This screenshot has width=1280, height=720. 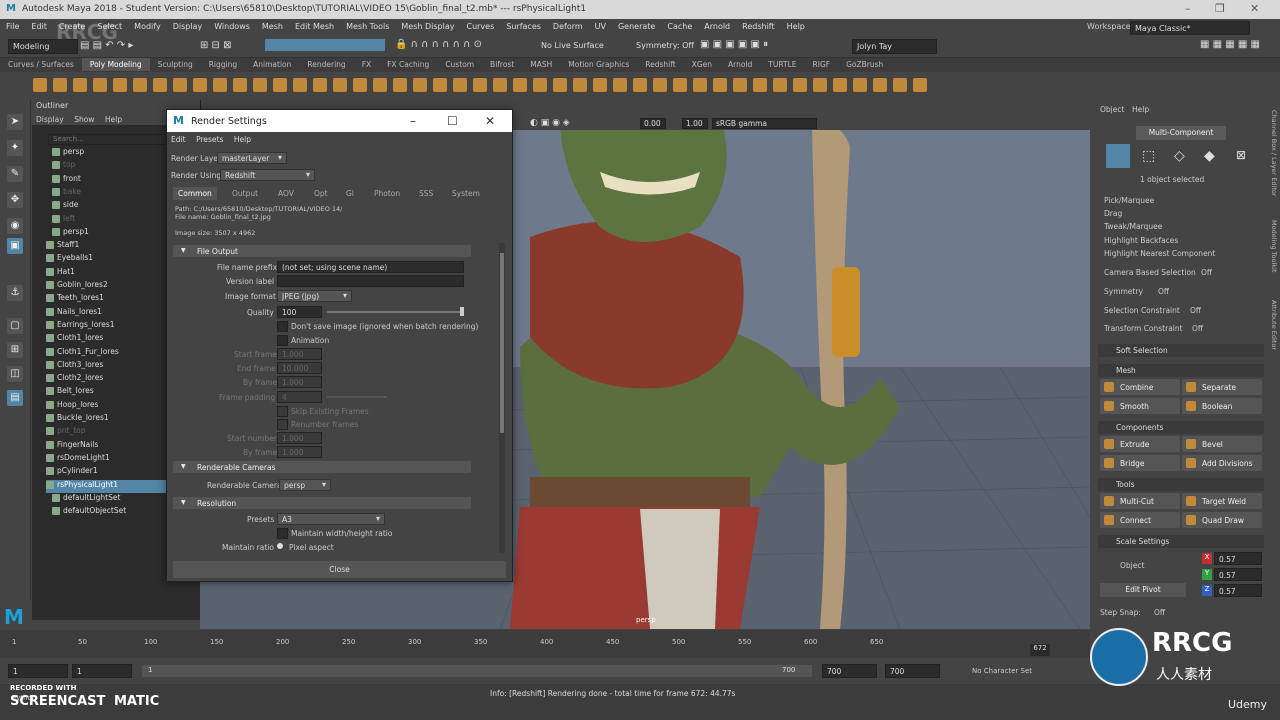 What do you see at coordinates (15, 226) in the screenshot?
I see `rotate-tool-icon: ◉` at bounding box center [15, 226].